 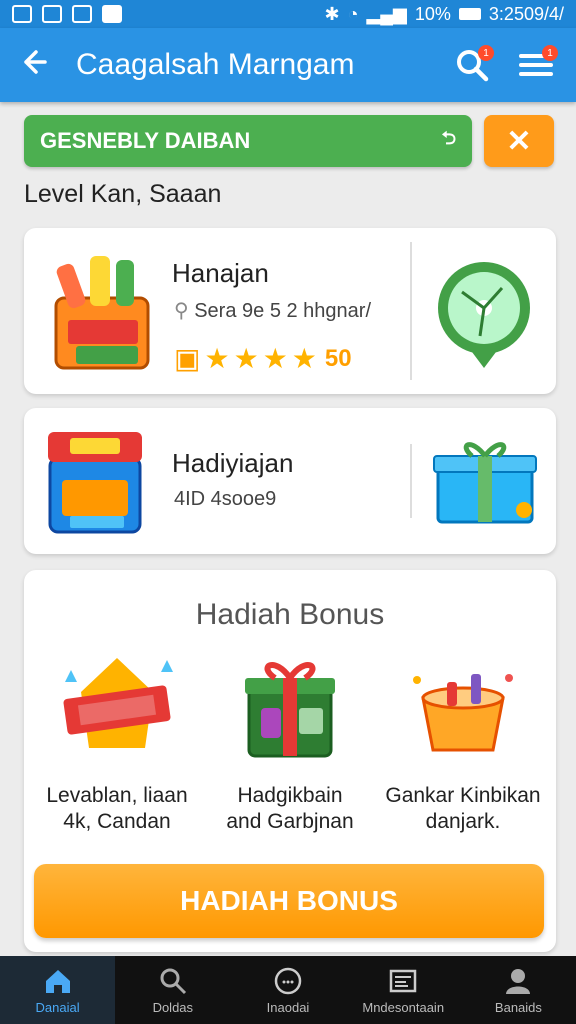 What do you see at coordinates (233, 463) in the screenshot?
I see `card-title: Hadiyiajan` at bounding box center [233, 463].